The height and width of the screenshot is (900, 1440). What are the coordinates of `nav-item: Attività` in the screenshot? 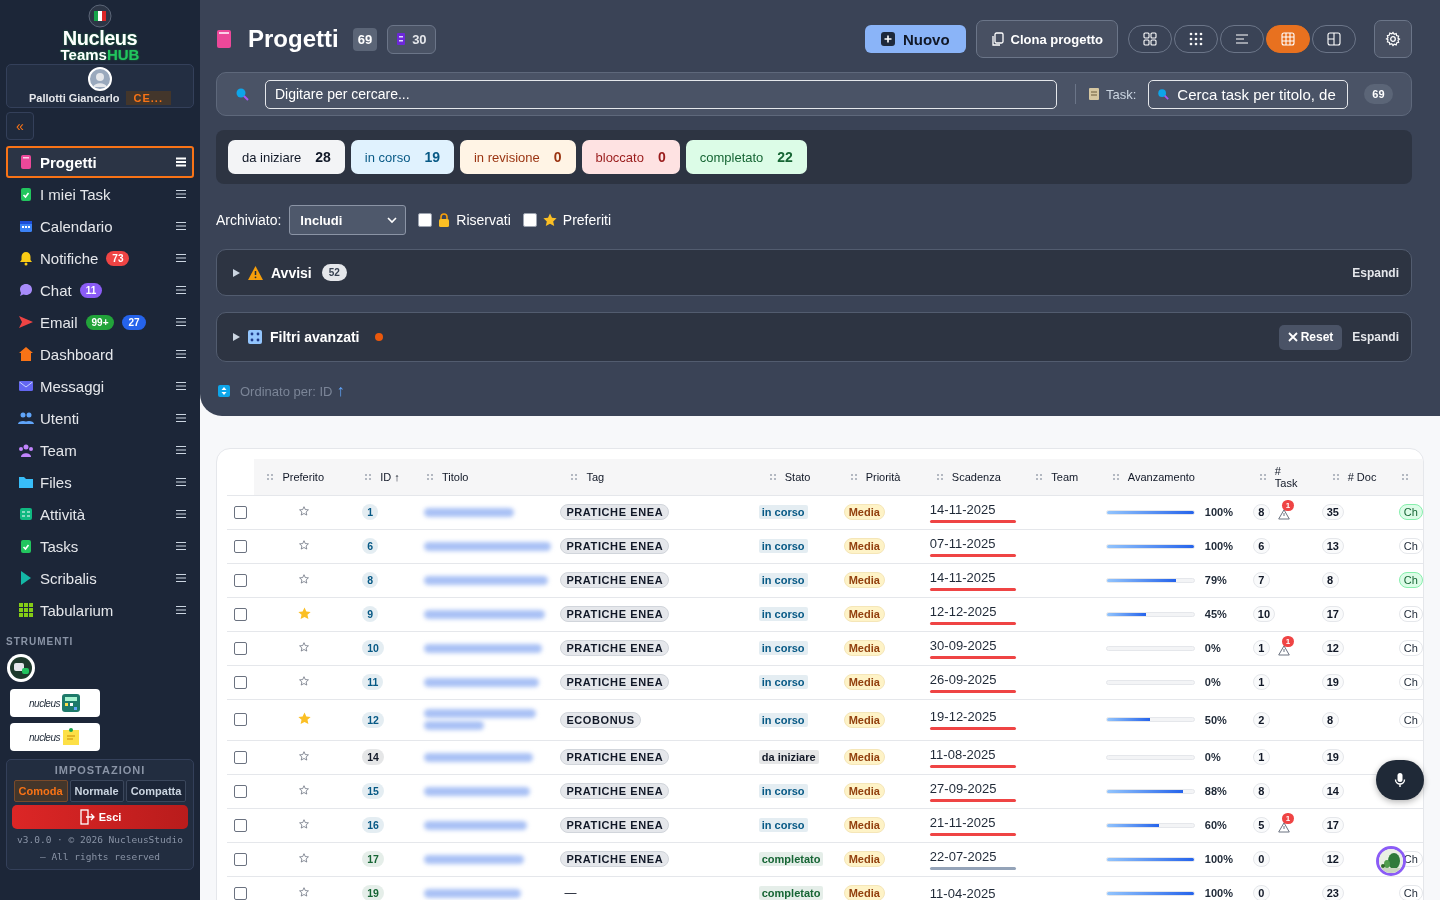 It's located at (100, 514).